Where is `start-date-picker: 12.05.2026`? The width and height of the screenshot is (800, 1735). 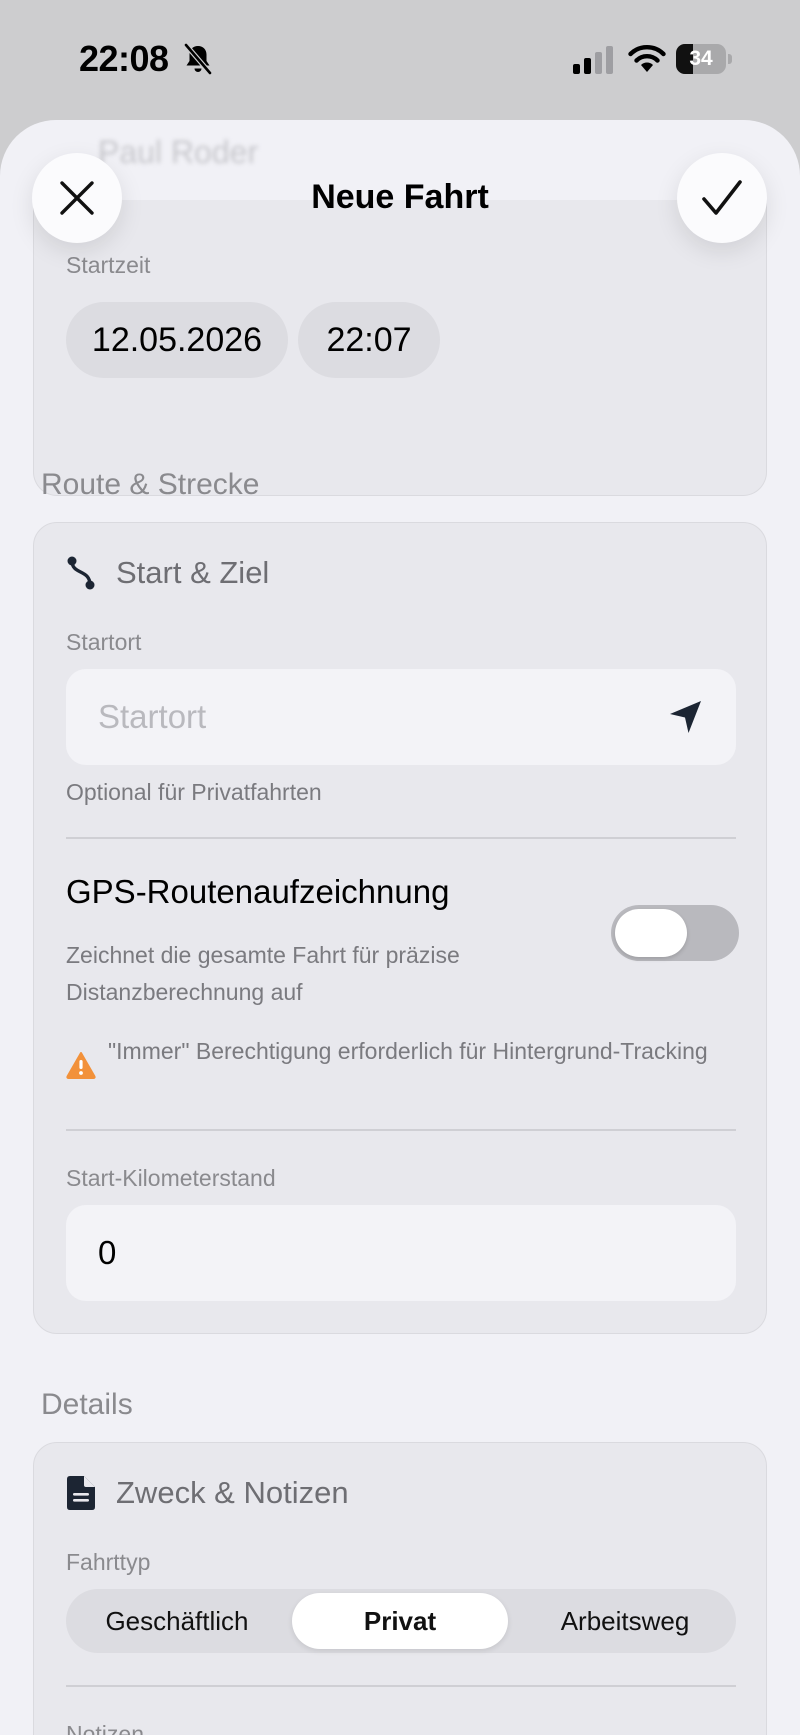 start-date-picker: 12.05.2026 is located at coordinates (177, 340).